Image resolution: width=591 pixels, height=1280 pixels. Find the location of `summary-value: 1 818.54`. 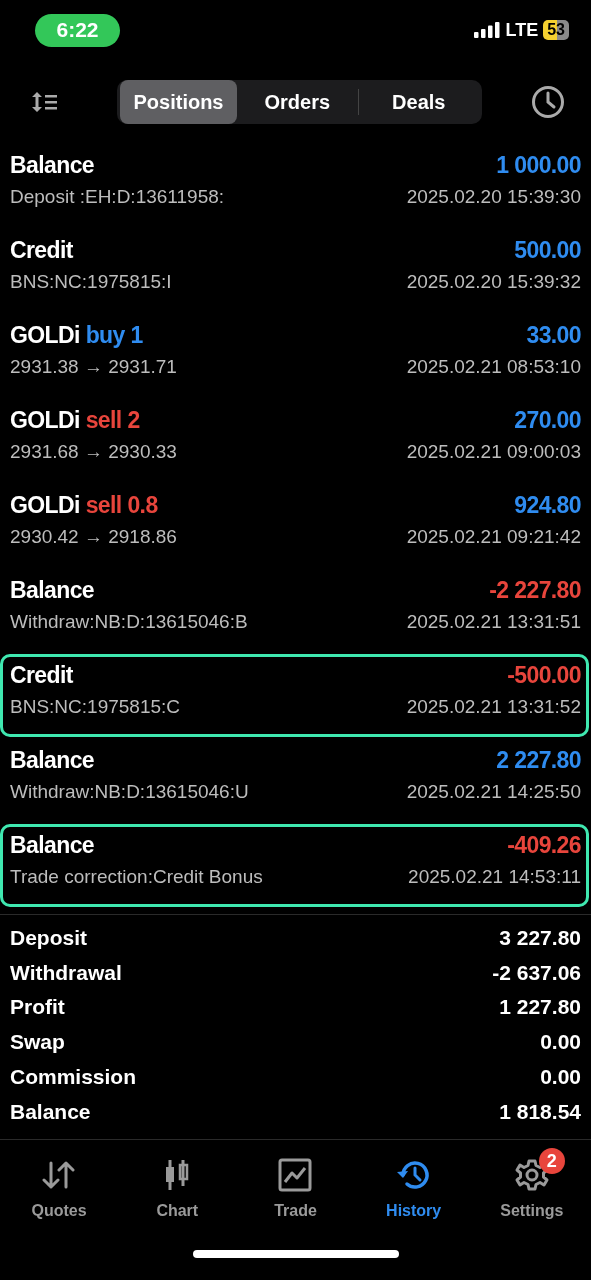

summary-value: 1 818.54 is located at coordinates (540, 1111).